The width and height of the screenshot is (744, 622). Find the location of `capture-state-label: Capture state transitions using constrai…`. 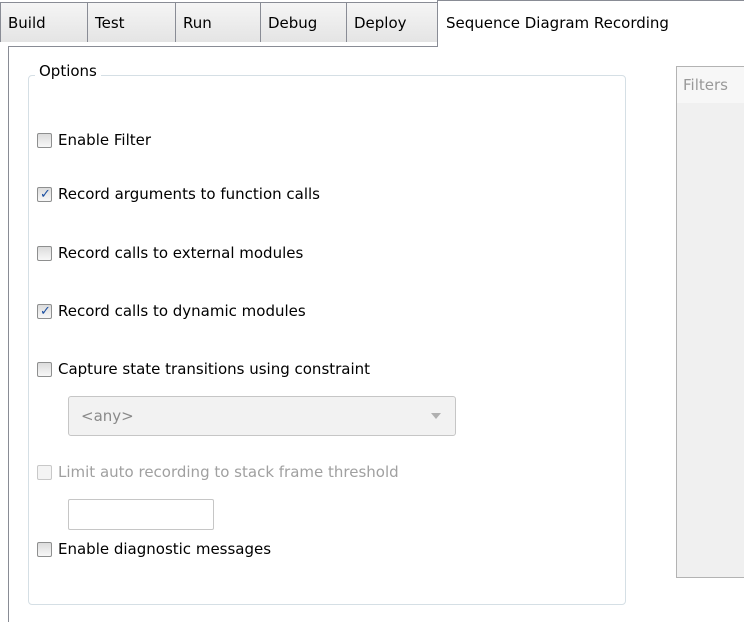

capture-state-label: Capture state transitions using constrai… is located at coordinates (214, 369).